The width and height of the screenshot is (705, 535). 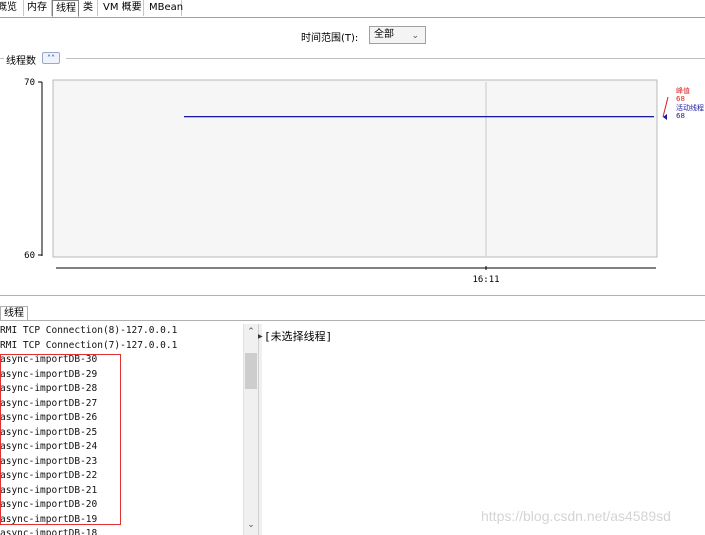 I want to click on tab-memory: 内存, so click(x=38, y=8).